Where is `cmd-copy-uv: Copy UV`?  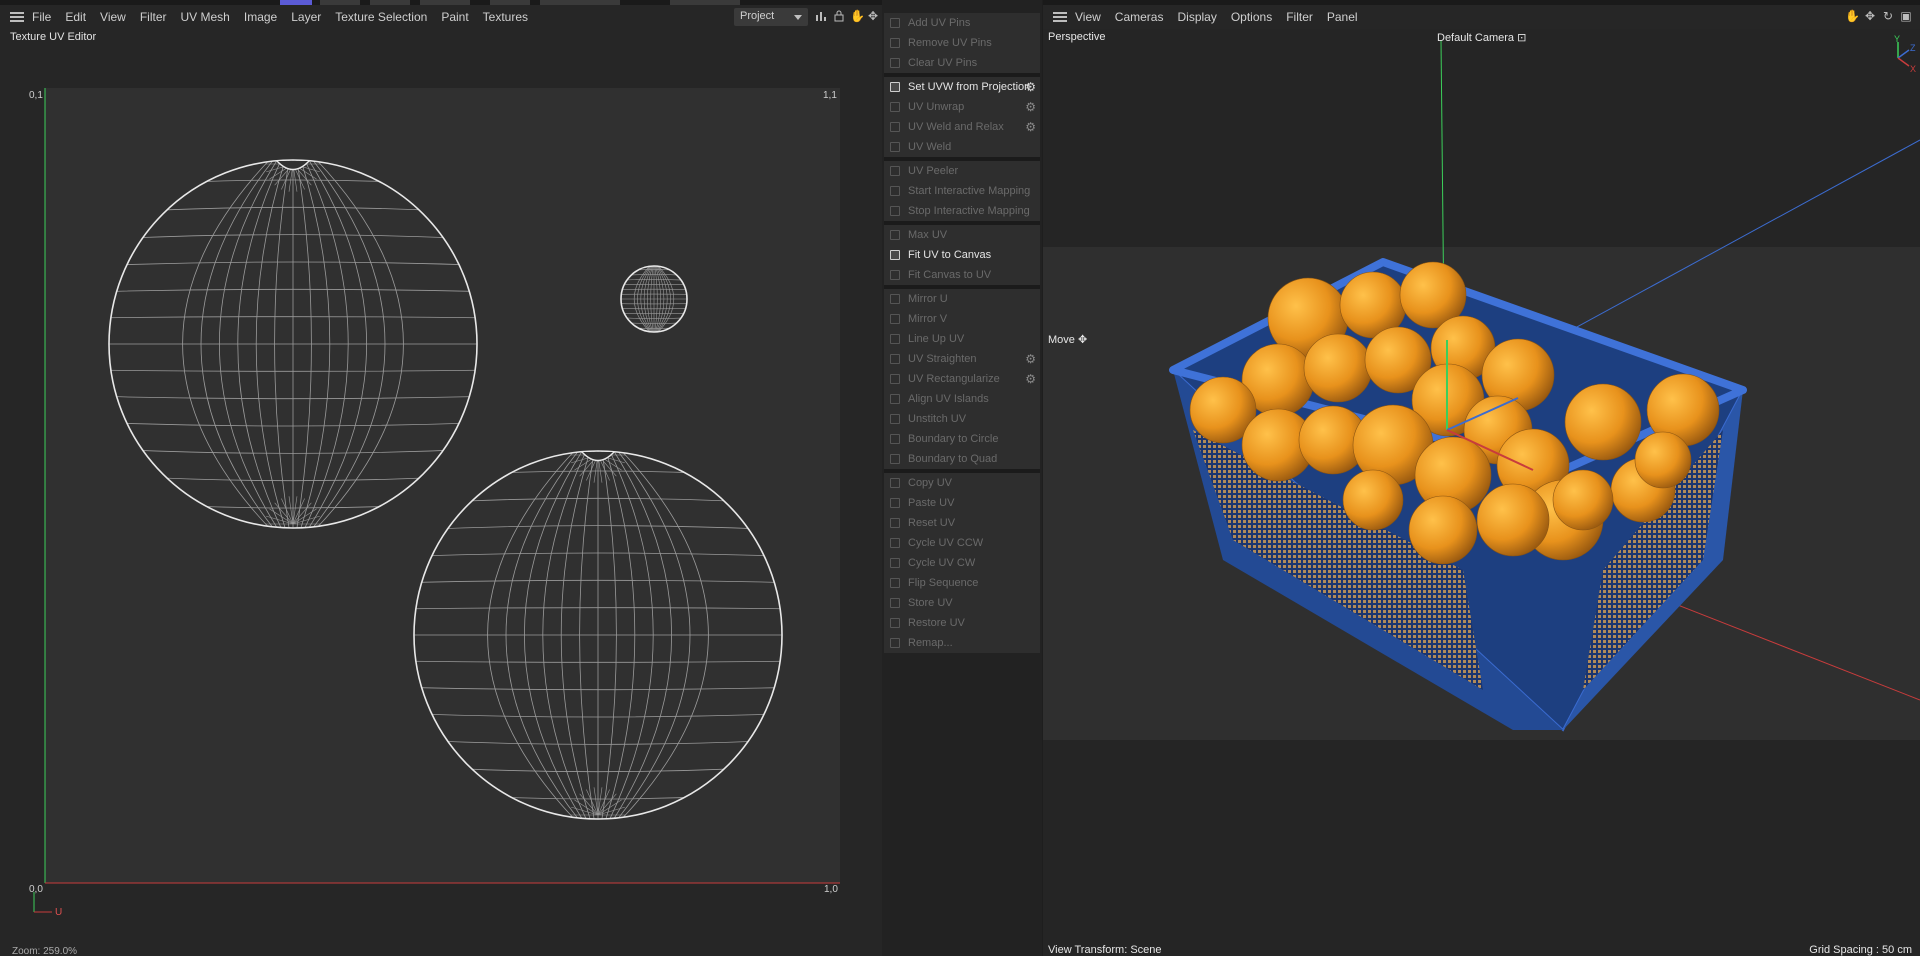 cmd-copy-uv: Copy UV is located at coordinates (962, 483).